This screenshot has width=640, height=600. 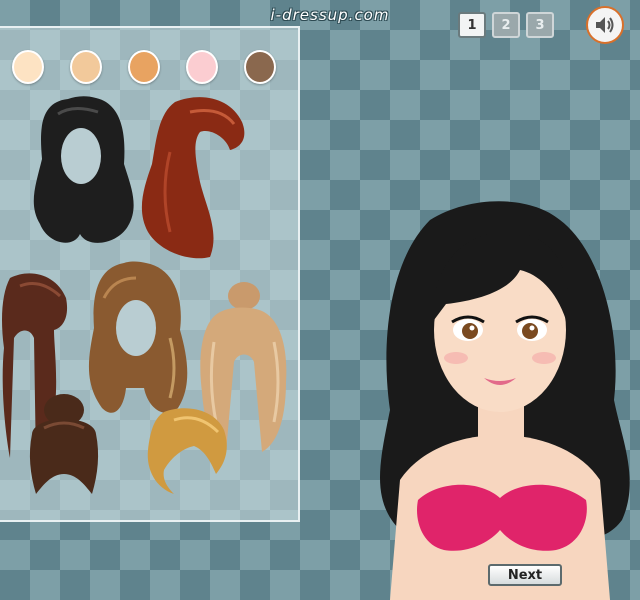 What do you see at coordinates (187, 450) in the screenshot?
I see `hair-option-short-bob-gold` at bounding box center [187, 450].